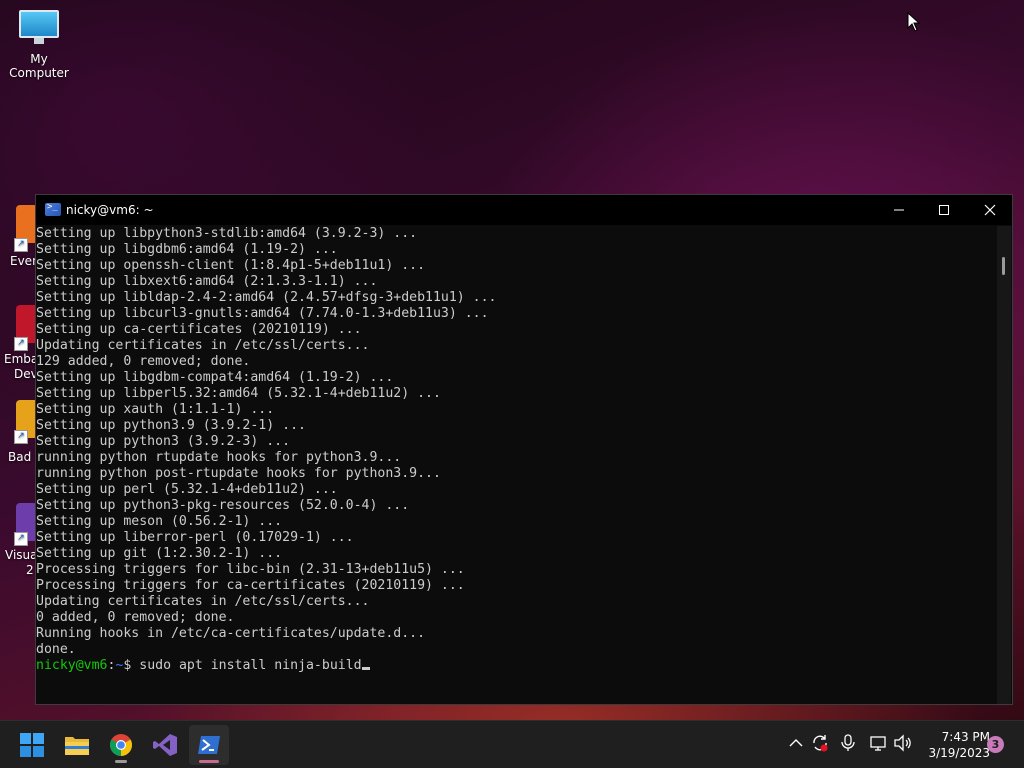 The width and height of the screenshot is (1024, 768). Describe the element at coordinates (56, 649) in the screenshot. I see `terminal-output-line: done.` at that location.